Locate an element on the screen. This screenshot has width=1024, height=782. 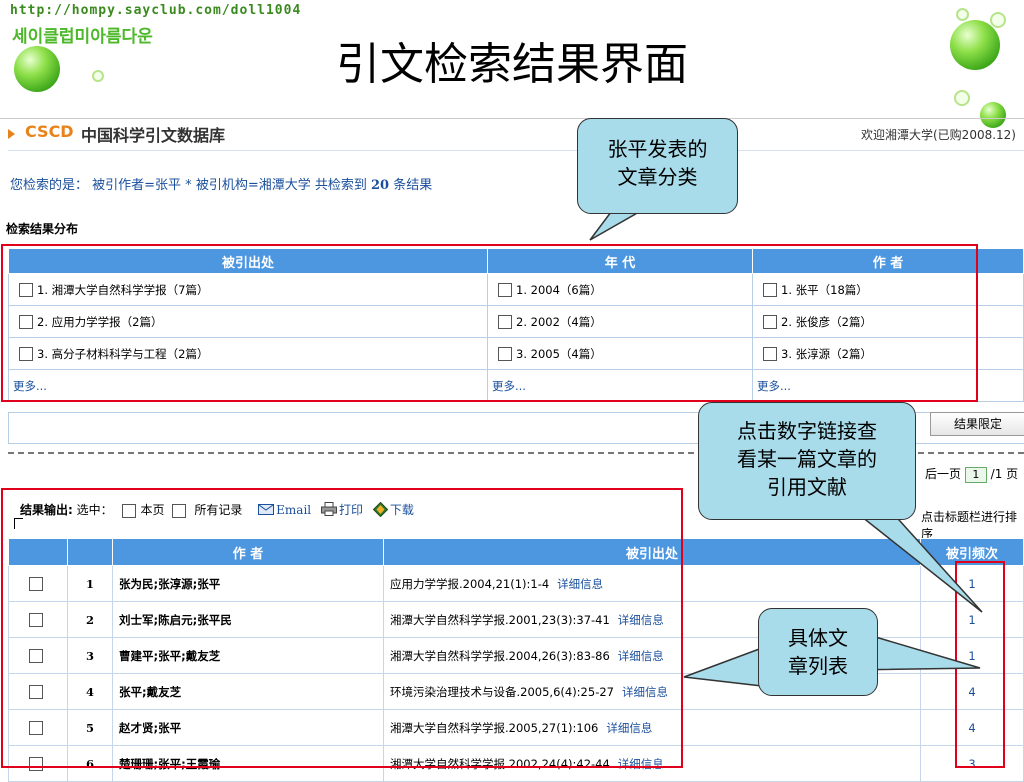
callout-citation: 点击数字链接查 看某一篇文章的 引用文献 is located at coordinates (807, 461).